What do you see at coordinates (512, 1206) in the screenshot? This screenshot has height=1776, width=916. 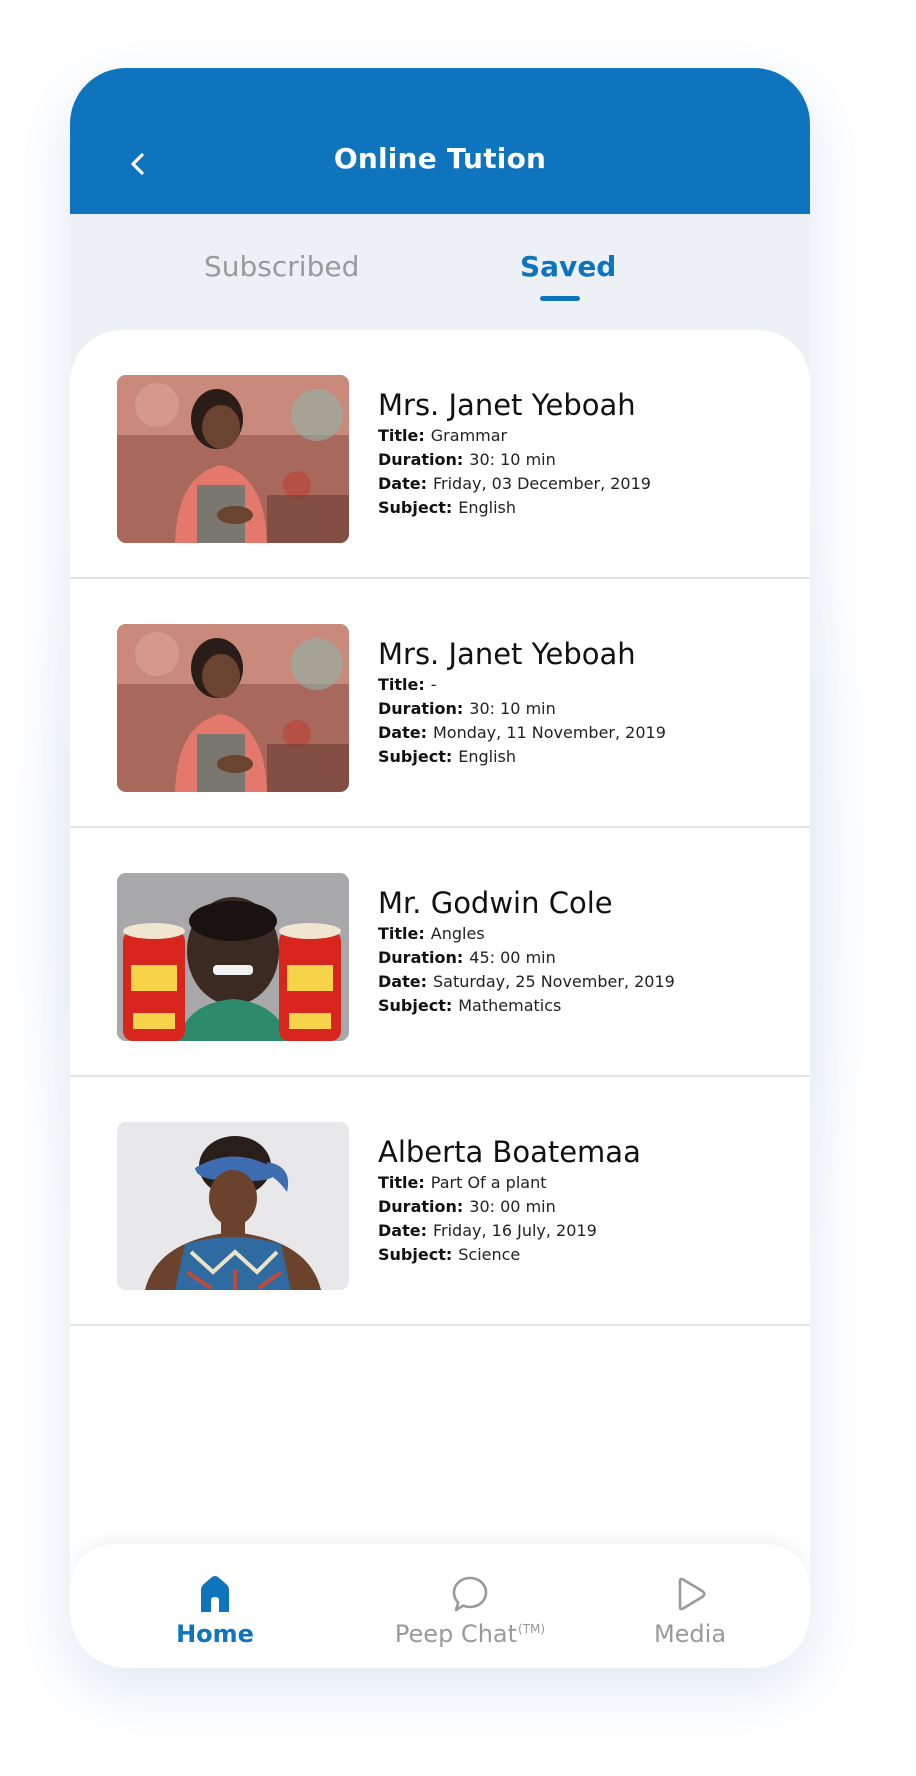 I see `duration-value: 30: 00 min` at bounding box center [512, 1206].